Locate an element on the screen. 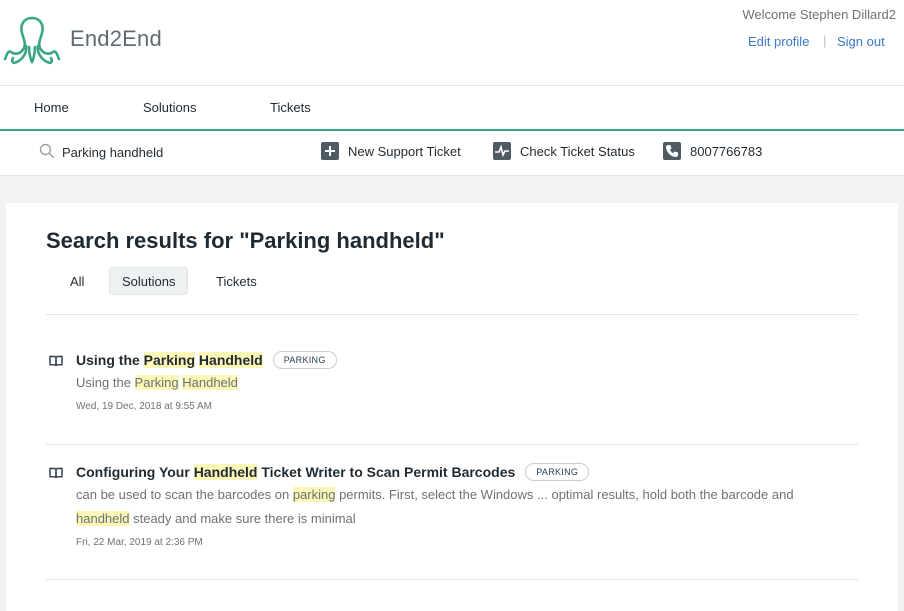 The image size is (904, 611). result-title-text: Ticket Writer to Scan Permit Barcodes is located at coordinates (386, 472).